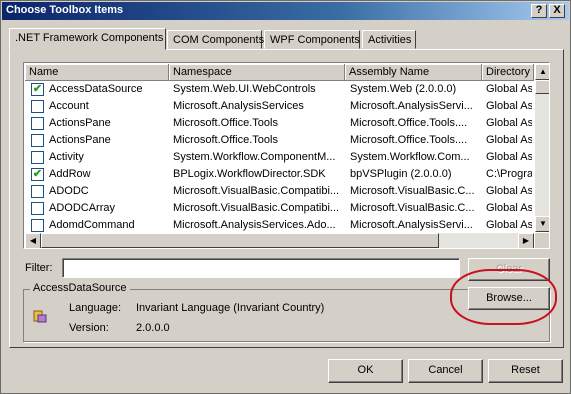  What do you see at coordinates (557, 11) in the screenshot?
I see `close-button: X` at bounding box center [557, 11].